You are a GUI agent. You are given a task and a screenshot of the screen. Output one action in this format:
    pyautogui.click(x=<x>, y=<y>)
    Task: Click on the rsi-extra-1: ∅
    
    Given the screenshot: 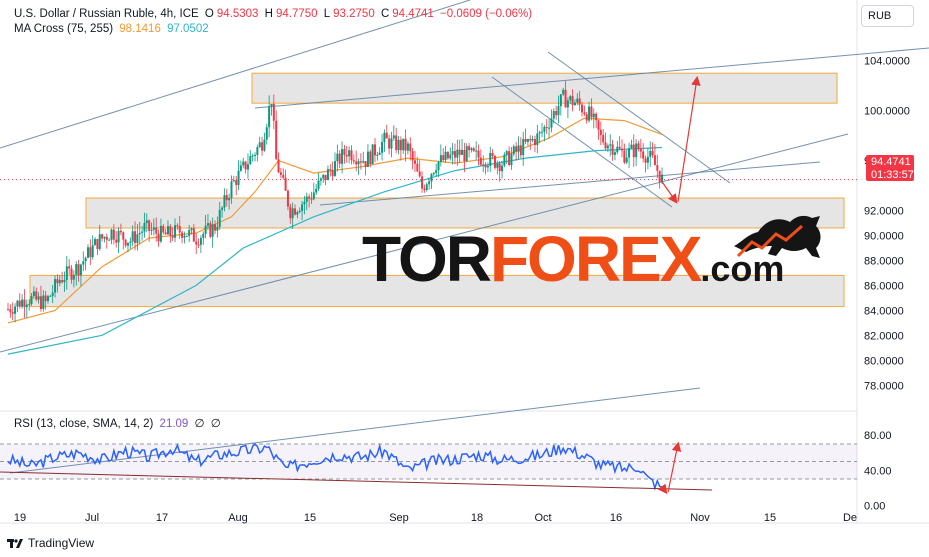 What is the action you would take?
    pyautogui.click(x=199, y=424)
    